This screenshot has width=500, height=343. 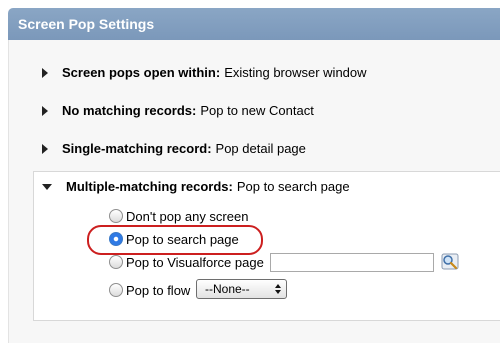 I want to click on setting-label: Single-matching record:, so click(x=137, y=148).